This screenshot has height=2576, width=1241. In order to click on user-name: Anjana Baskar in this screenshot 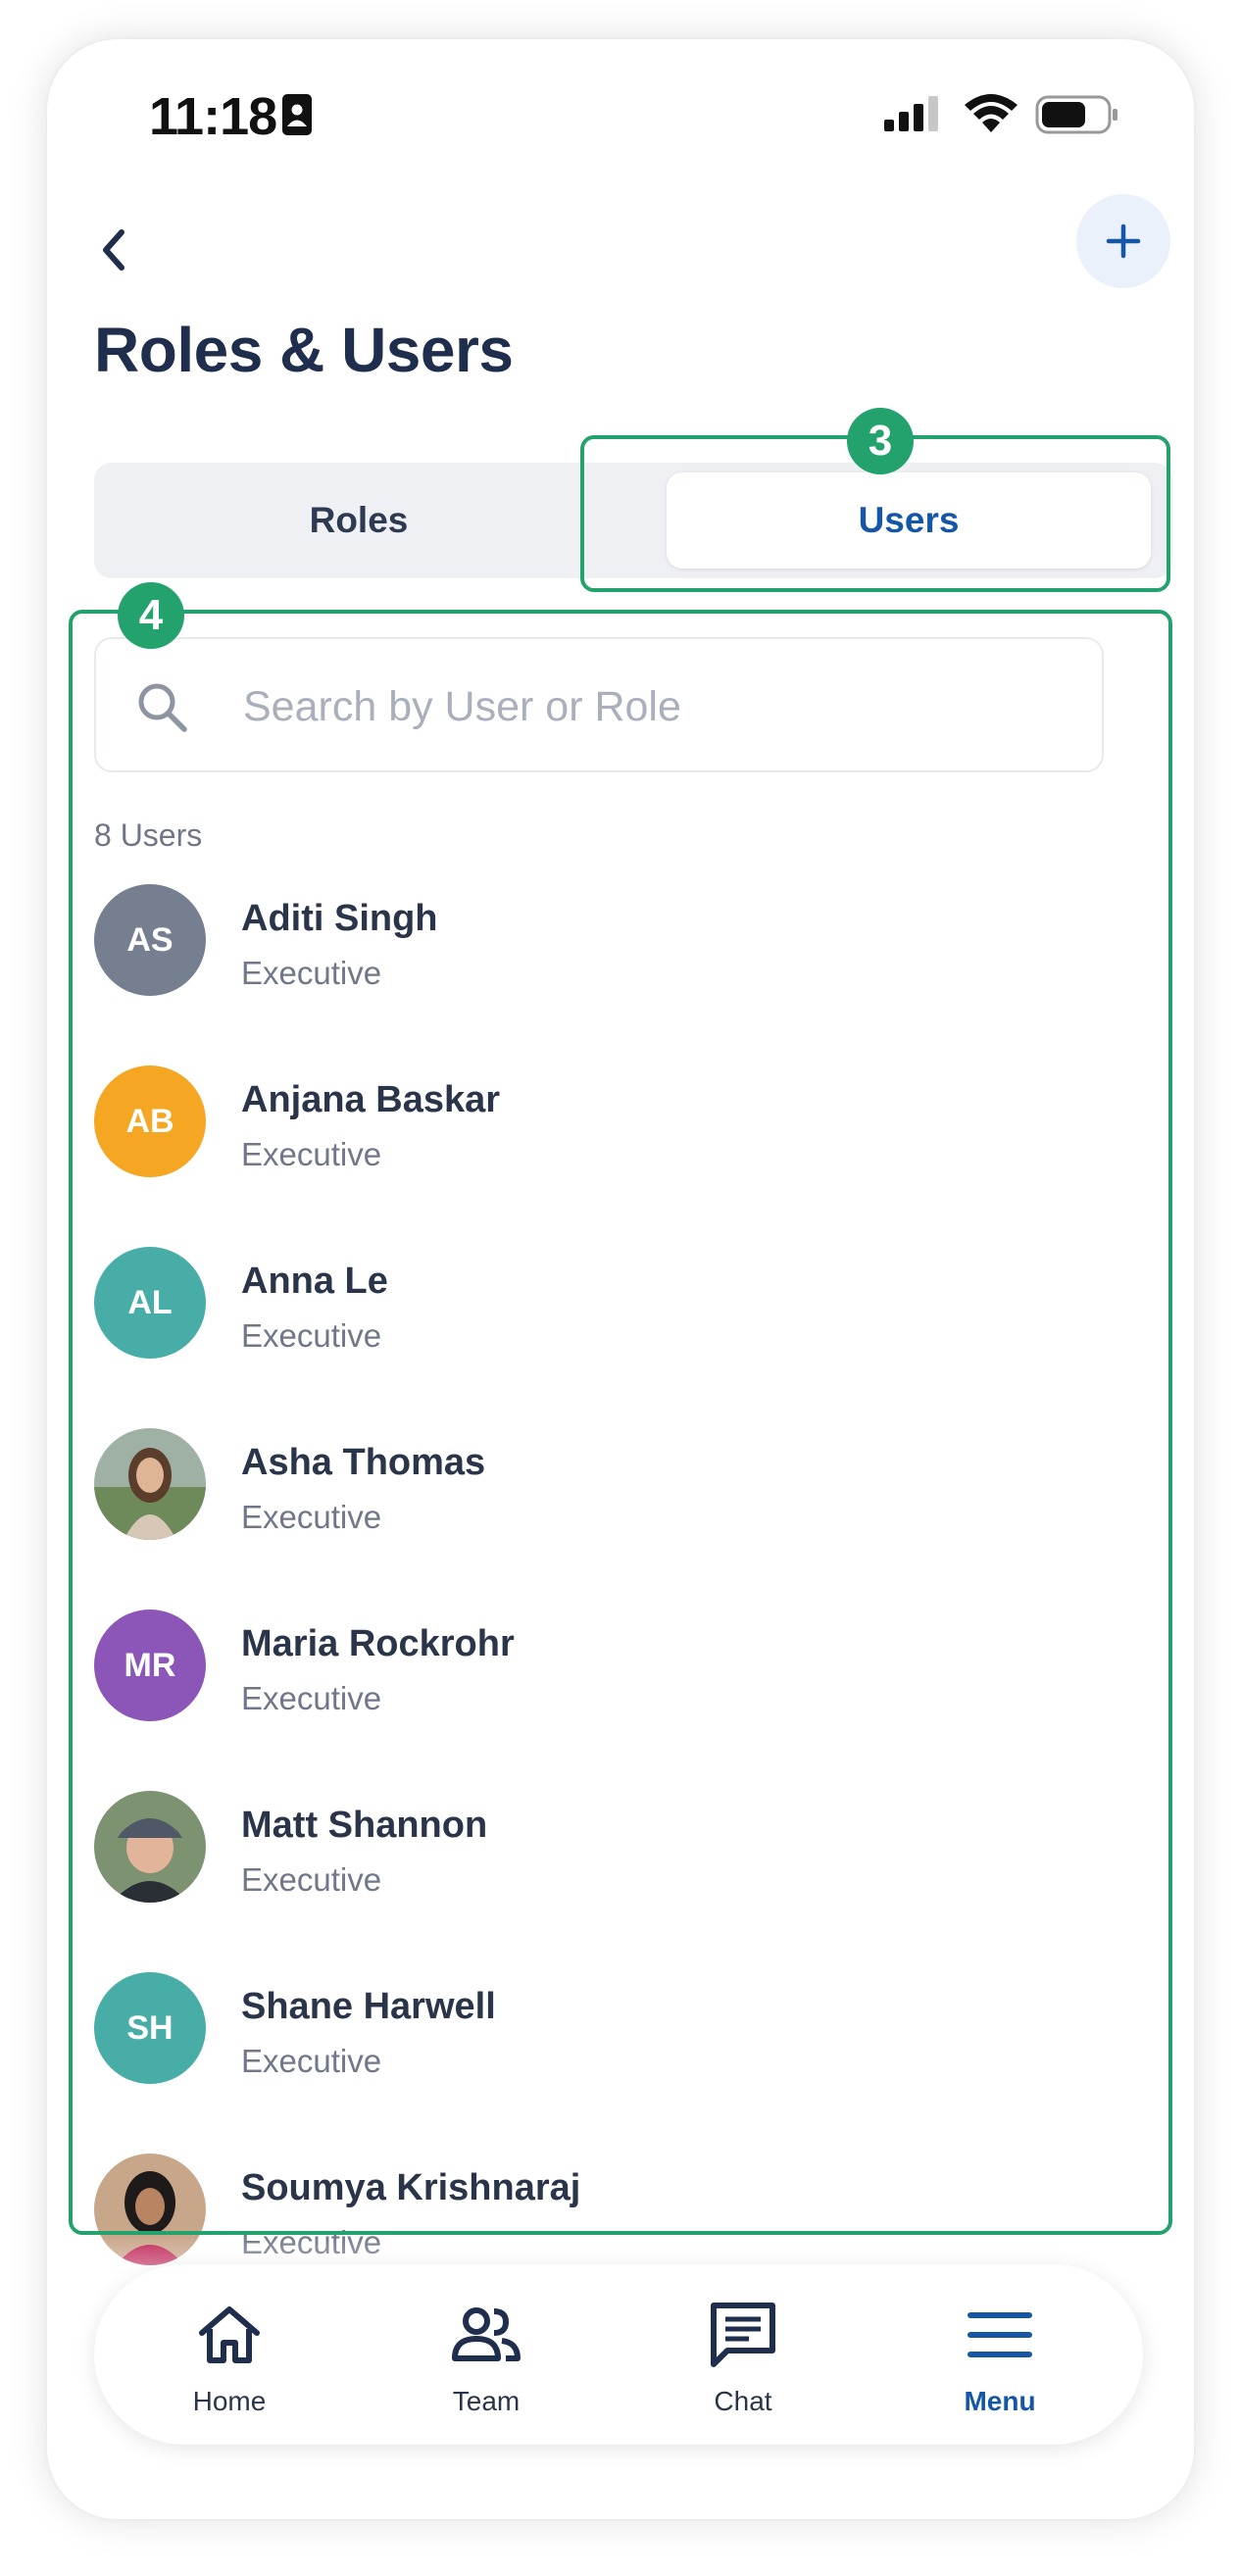, I will do `click(371, 1099)`.